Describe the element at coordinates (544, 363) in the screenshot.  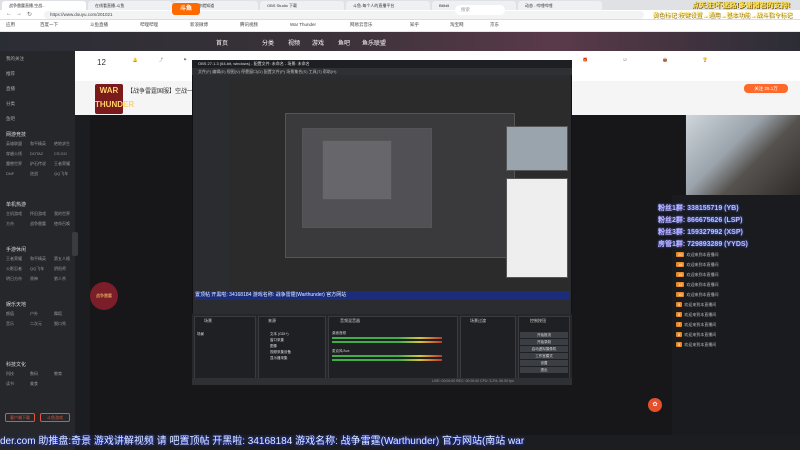
I see `settings-button: 设置` at that location.